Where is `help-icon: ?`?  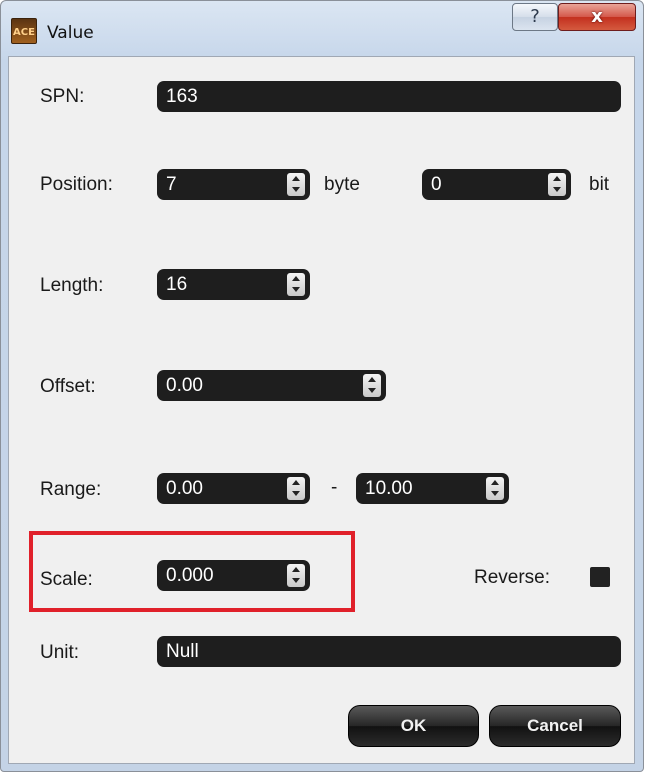
help-icon: ? is located at coordinates (535, 17).